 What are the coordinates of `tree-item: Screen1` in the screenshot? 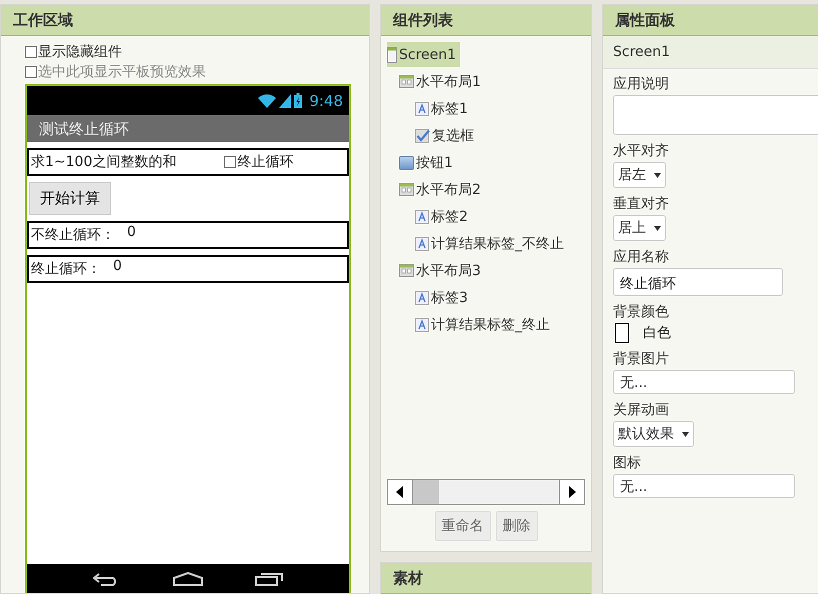 It's located at (423, 54).